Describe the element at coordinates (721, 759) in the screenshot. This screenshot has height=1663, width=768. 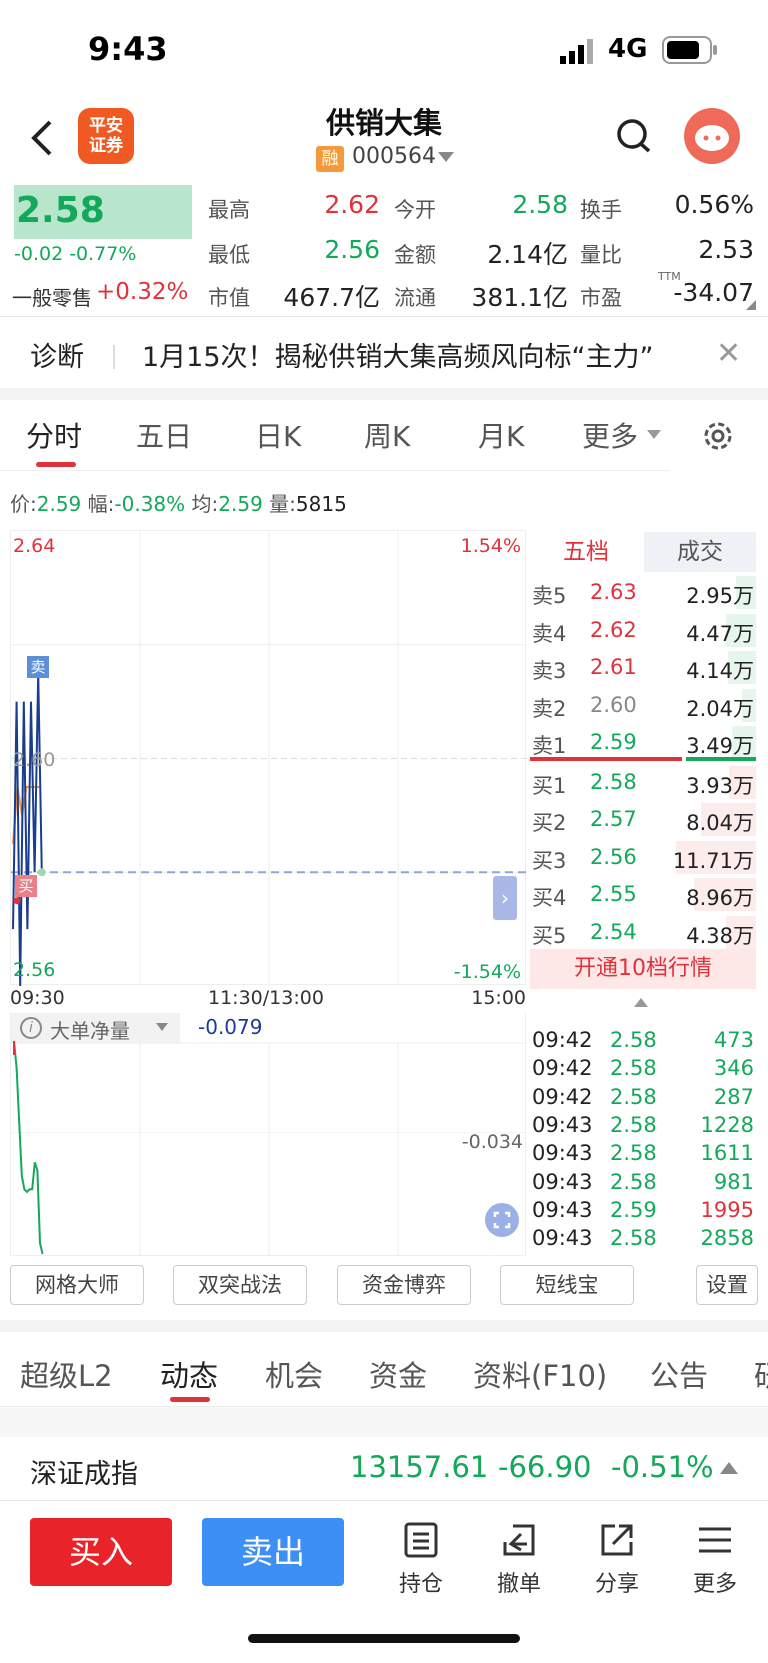
I see `sell-buy-ratio-bar` at that location.